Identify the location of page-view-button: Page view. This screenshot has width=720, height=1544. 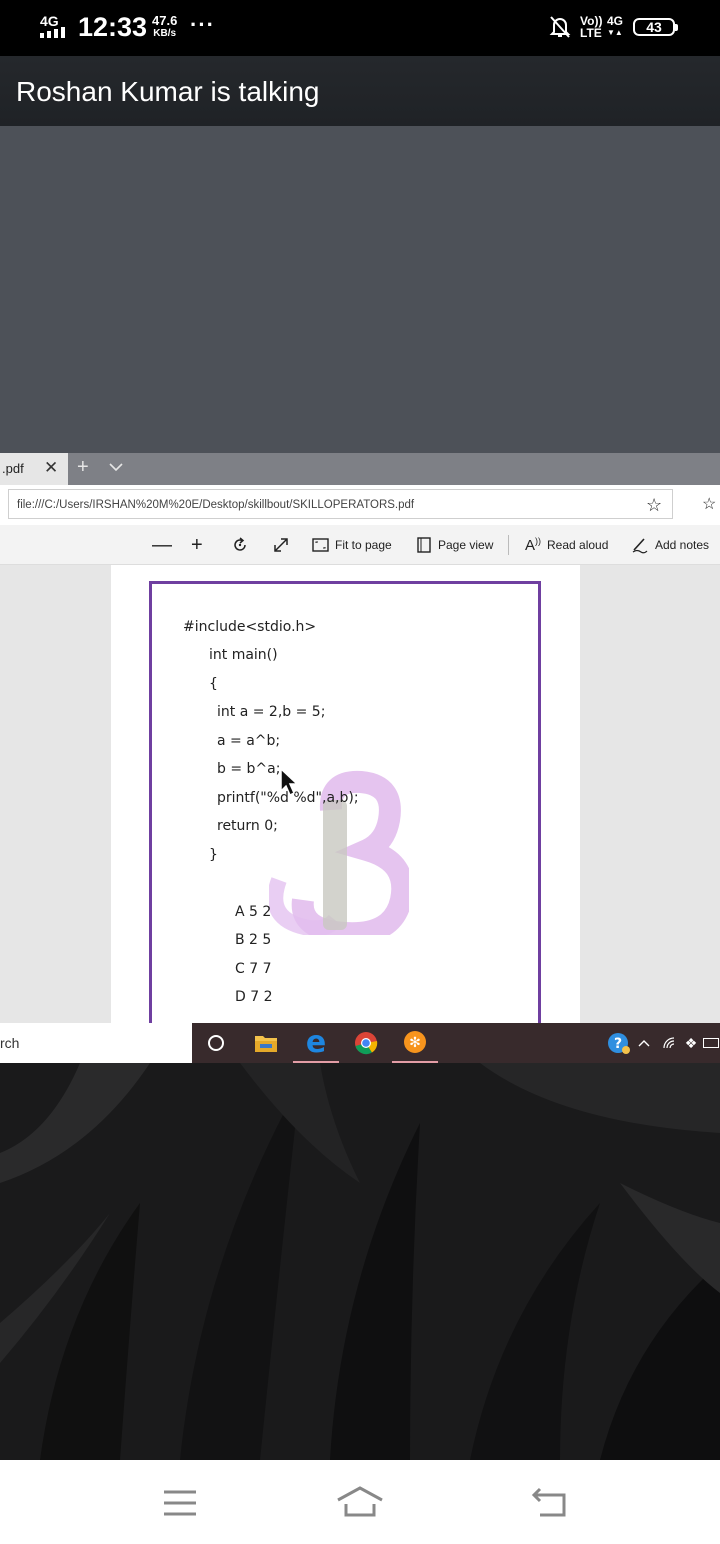
(454, 545).